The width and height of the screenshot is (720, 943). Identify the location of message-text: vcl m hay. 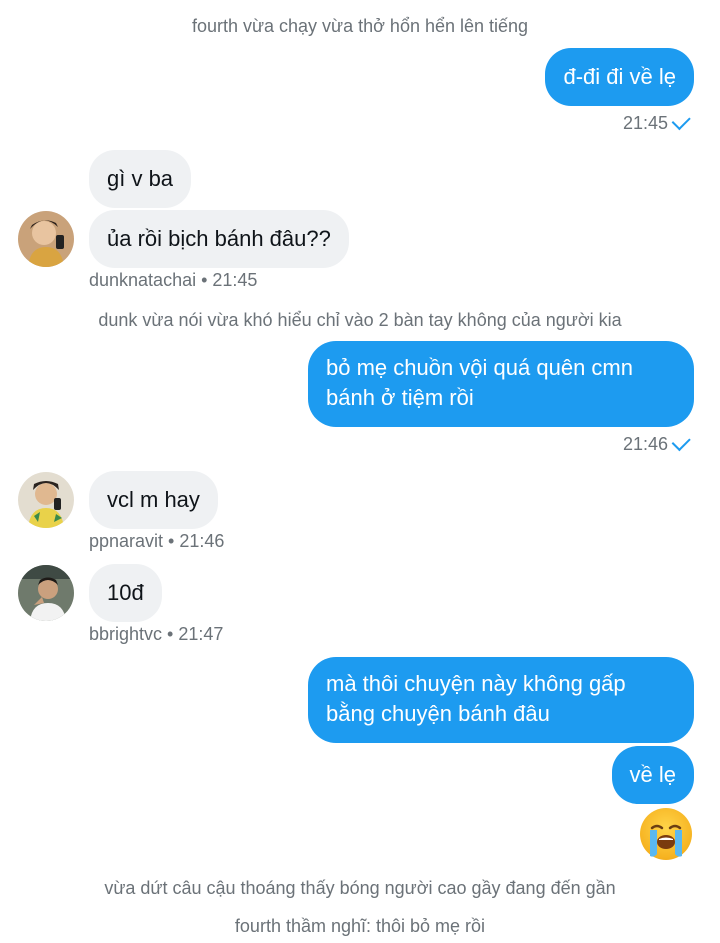
(153, 499).